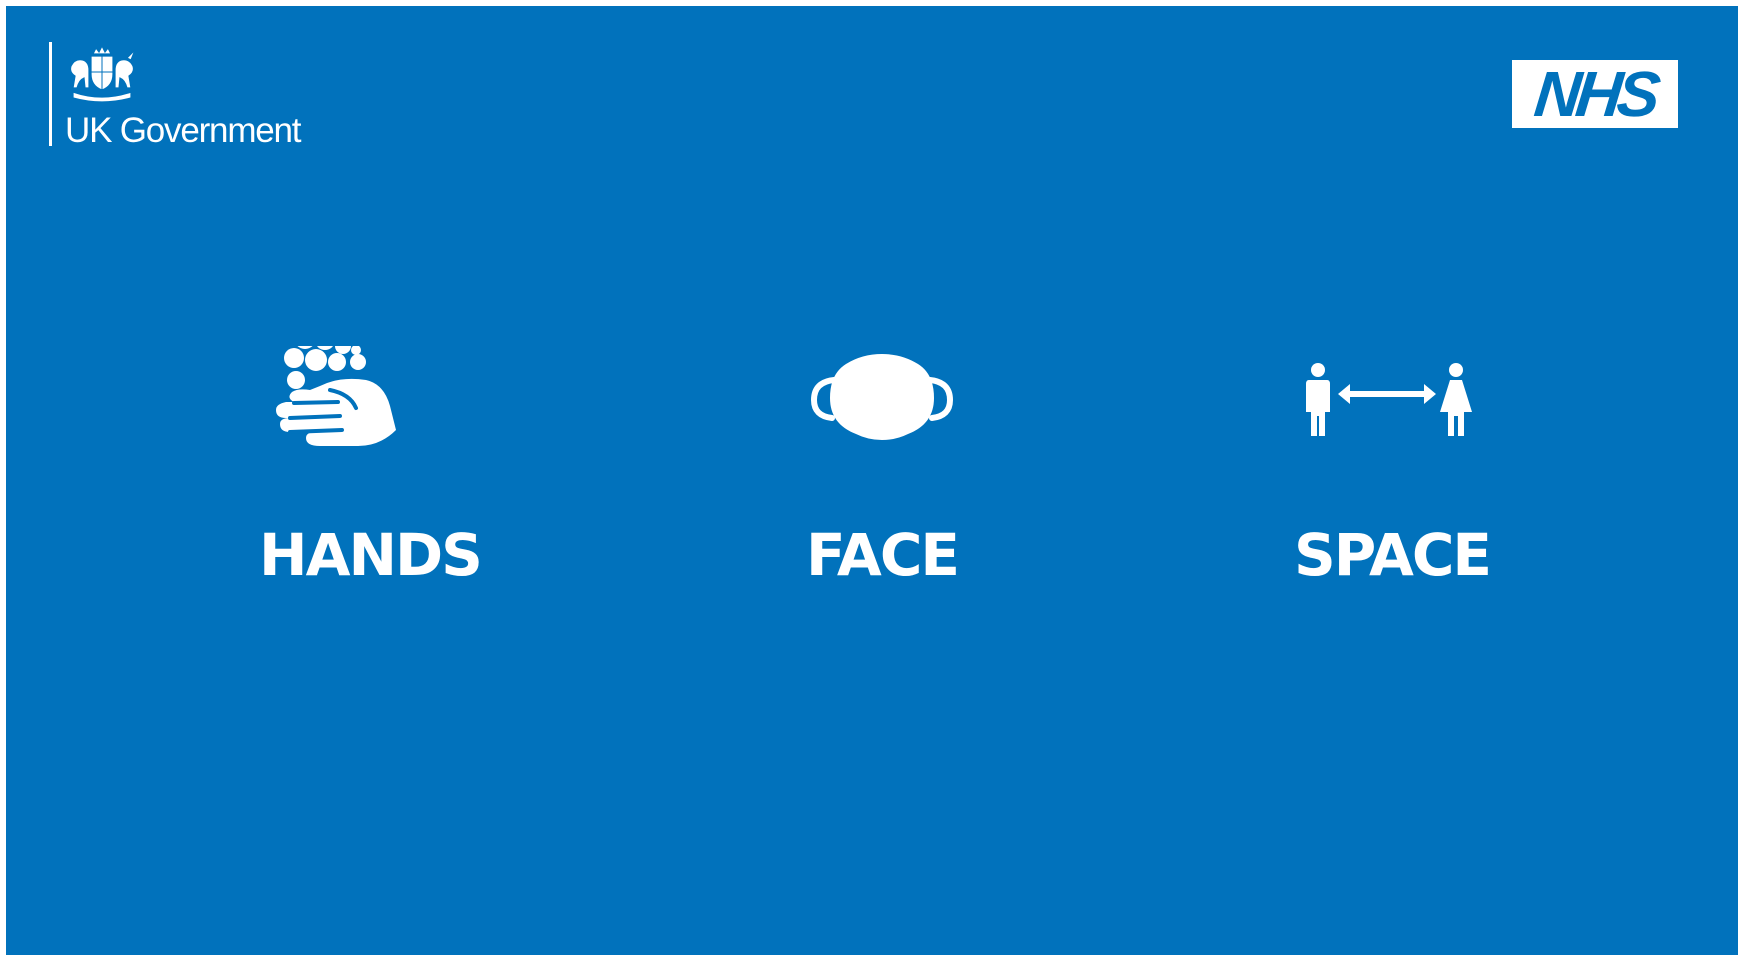 Image resolution: width=1739 pixels, height=955 pixels. Describe the element at coordinates (371, 555) in the screenshot. I see `hands-label: HANDS` at that location.